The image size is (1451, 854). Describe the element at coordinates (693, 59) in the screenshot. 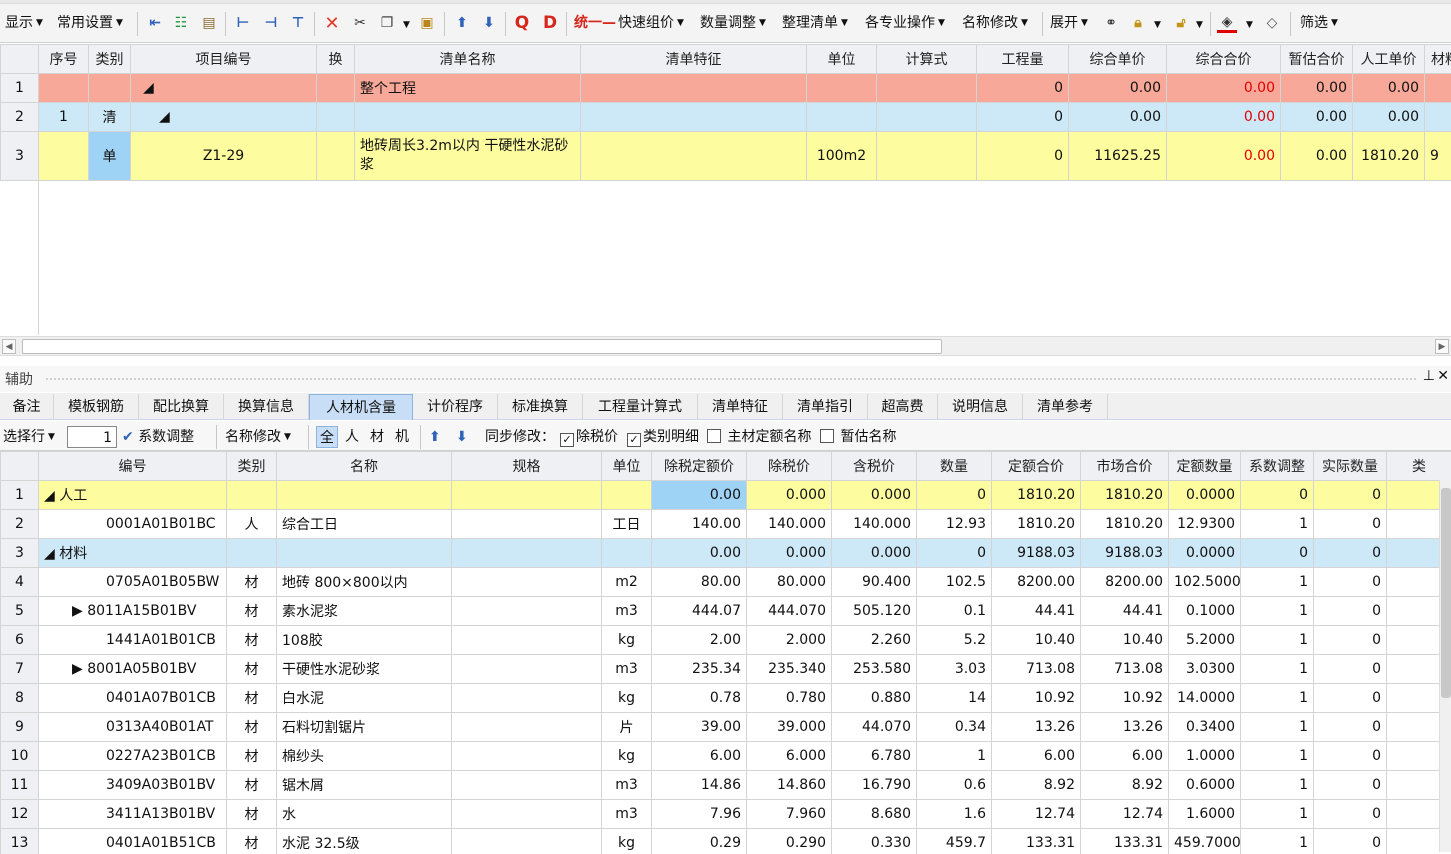

I see `col-header: 清单特征` at that location.